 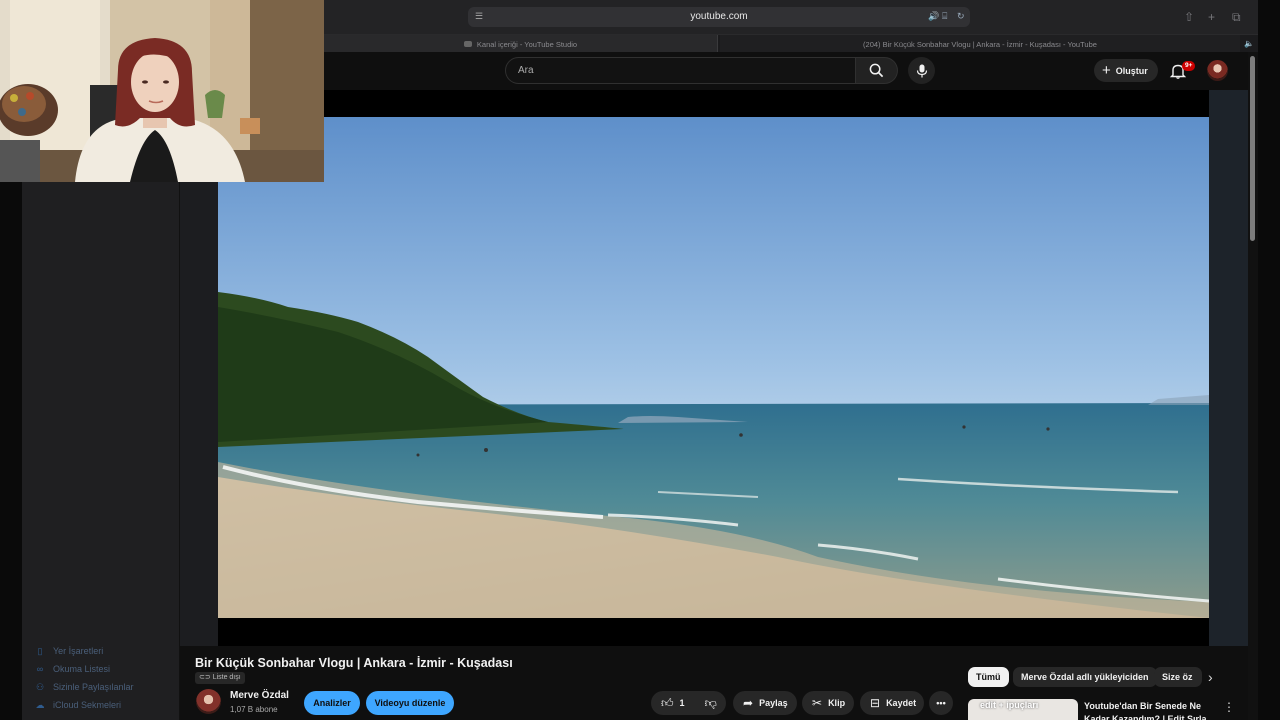 I want to click on search-button, so click(x=877, y=70).